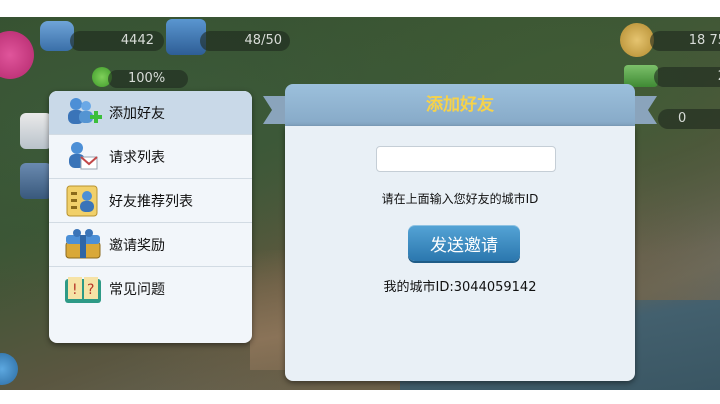 This screenshot has width=720, height=404. Describe the element at coordinates (36, 181) in the screenshot. I see `gamepad-icon` at that location.